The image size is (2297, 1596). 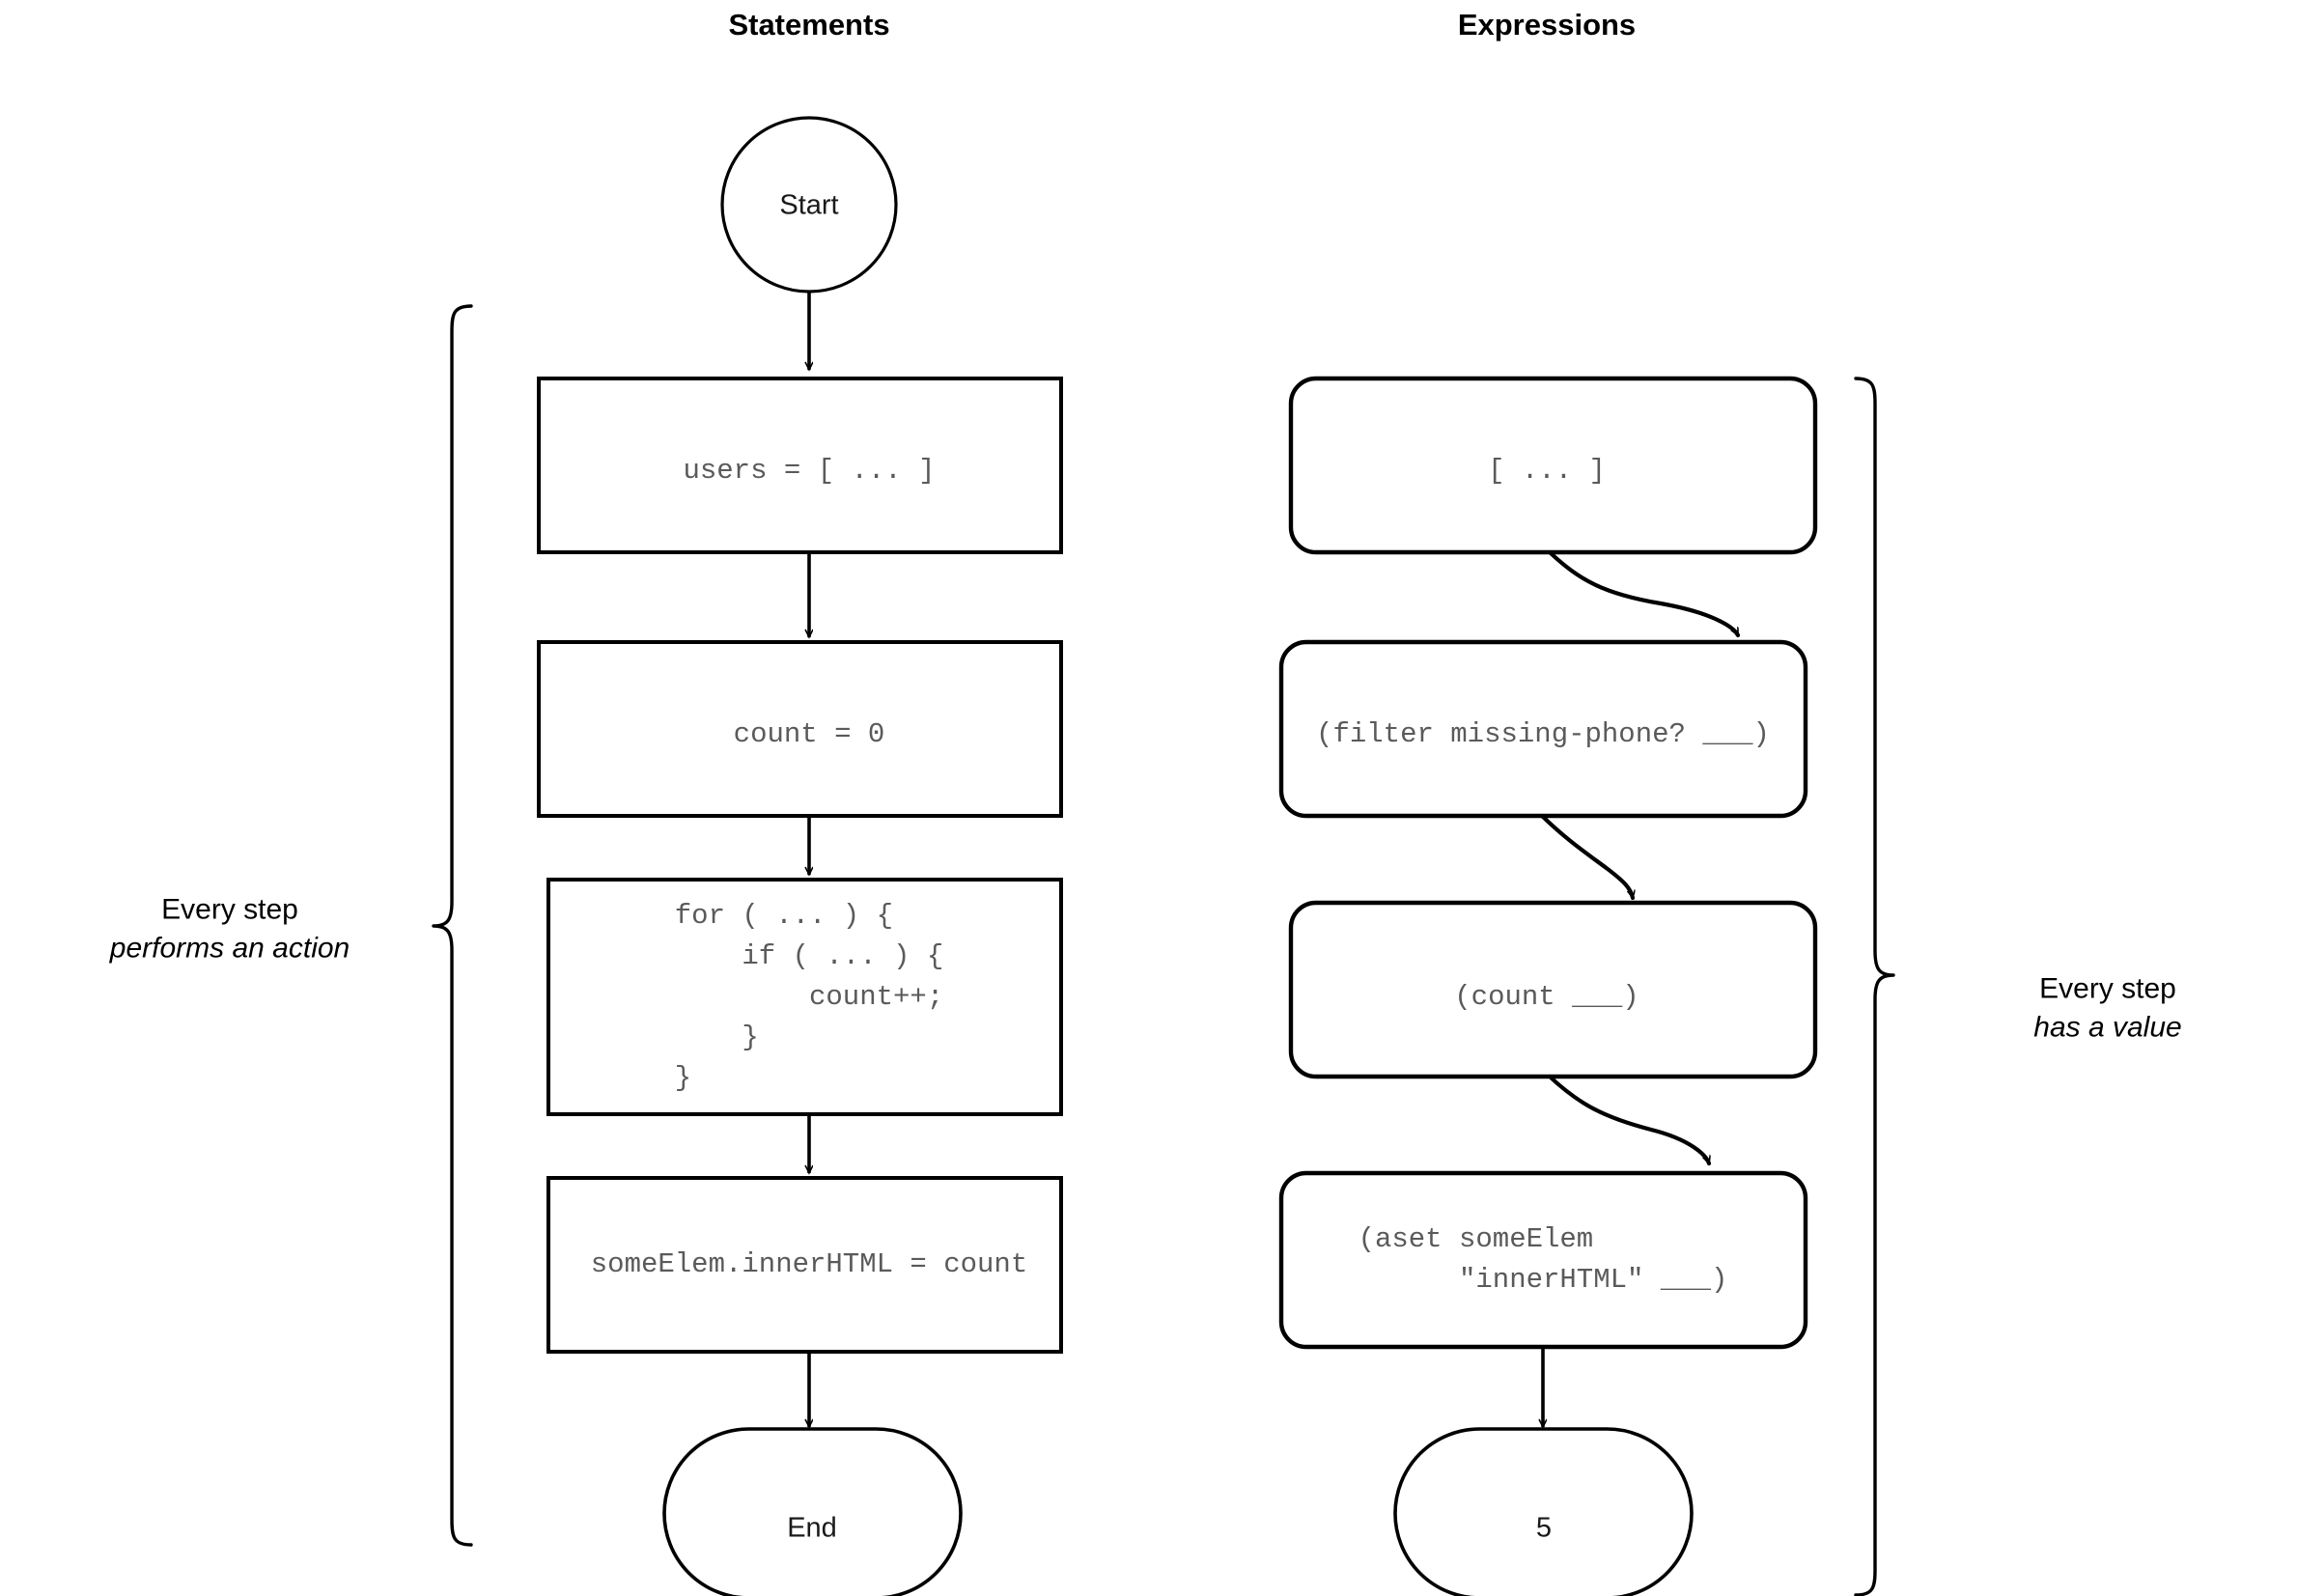 What do you see at coordinates (2107, 1027) in the screenshot?
I see `annotation-expressions-line2: has a value` at bounding box center [2107, 1027].